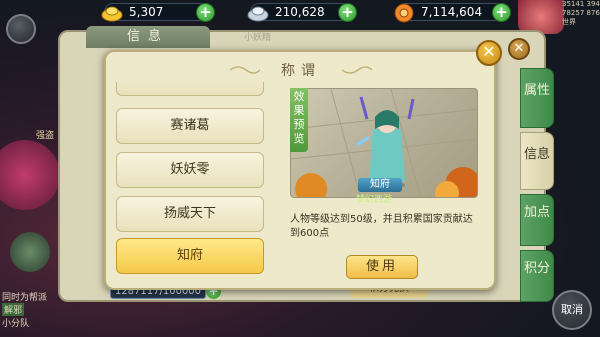  I want to click on preview-label-char: 览, so click(299, 138).